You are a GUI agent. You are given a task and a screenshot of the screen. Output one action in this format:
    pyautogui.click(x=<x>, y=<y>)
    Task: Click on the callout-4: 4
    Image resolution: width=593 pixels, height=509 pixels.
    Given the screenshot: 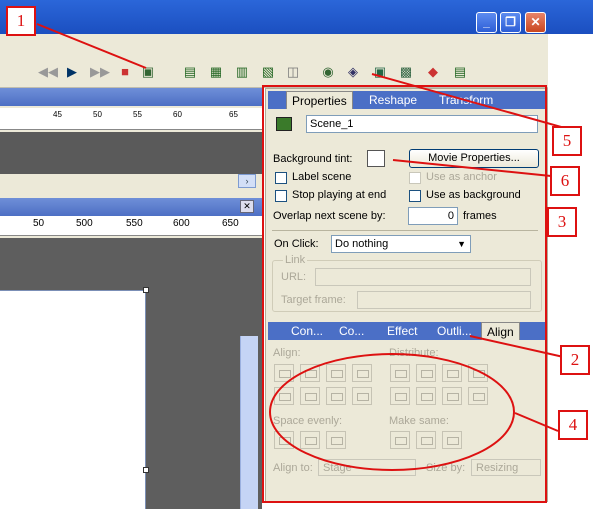 What is the action you would take?
    pyautogui.click(x=573, y=425)
    